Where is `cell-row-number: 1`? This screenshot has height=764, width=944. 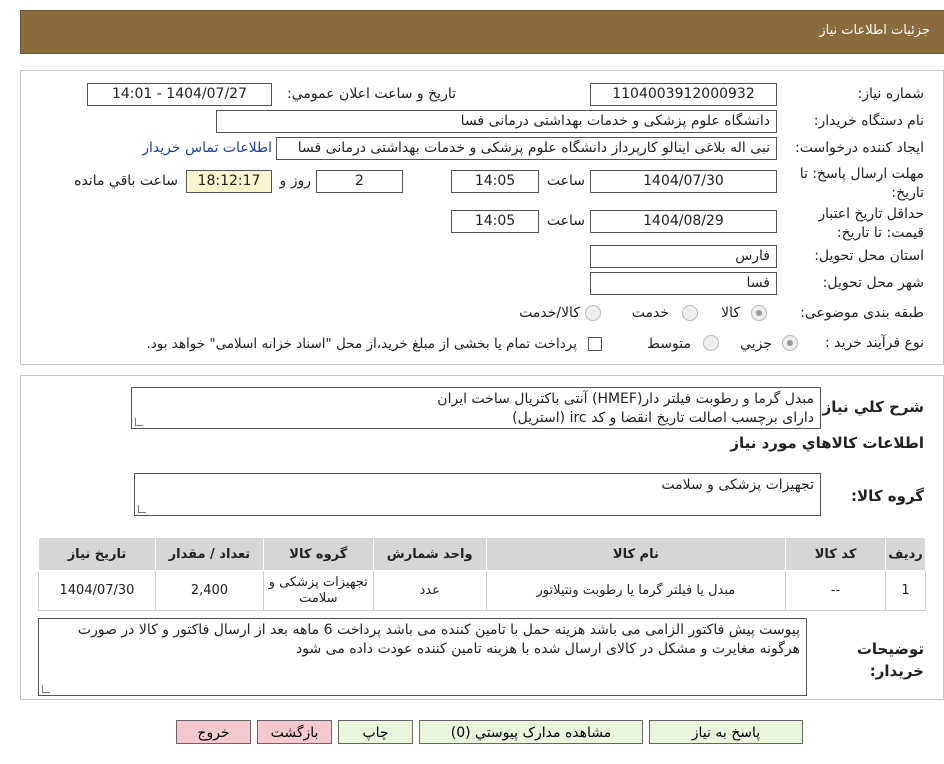
cell-row-number: 1 is located at coordinates (905, 590).